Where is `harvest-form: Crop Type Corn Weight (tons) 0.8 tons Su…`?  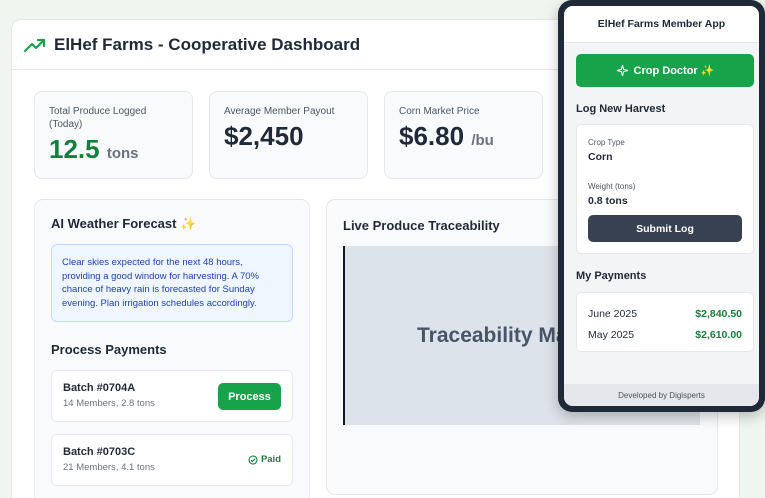 harvest-form: Crop Type Corn Weight (tons) 0.8 tons Su… is located at coordinates (665, 189).